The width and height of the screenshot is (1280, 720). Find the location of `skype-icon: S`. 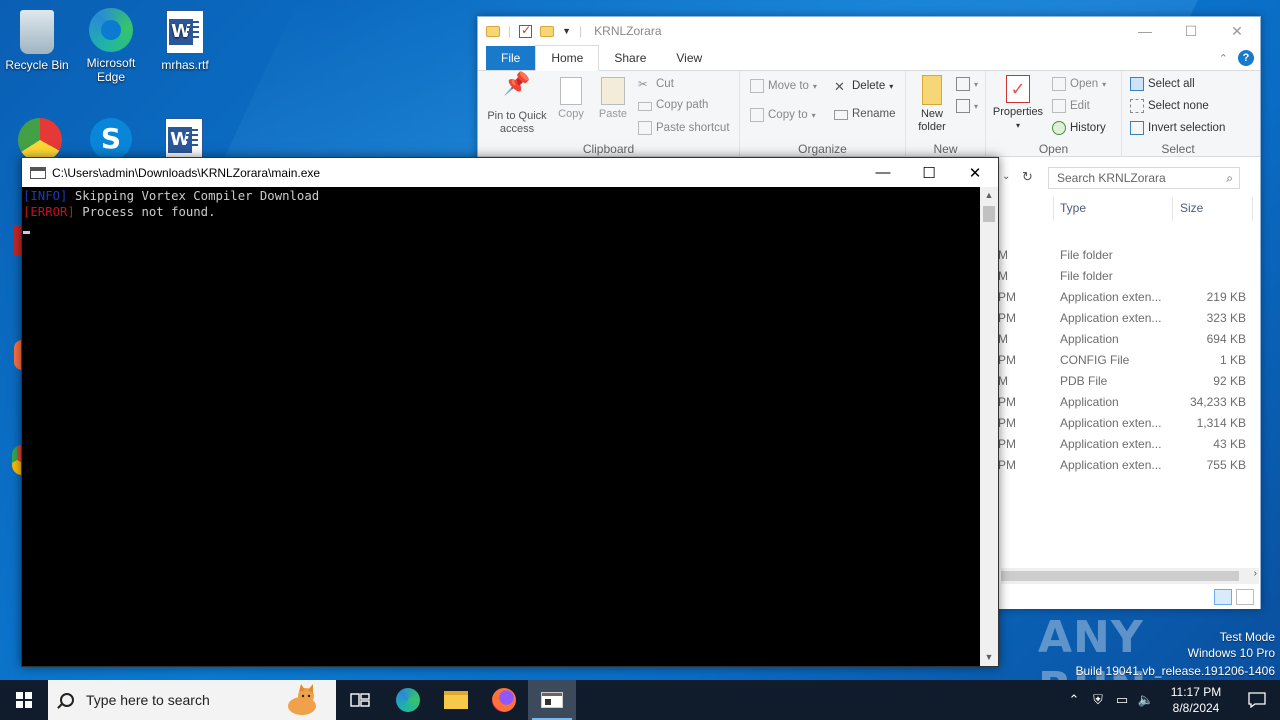

skype-icon: S is located at coordinates (111, 139).